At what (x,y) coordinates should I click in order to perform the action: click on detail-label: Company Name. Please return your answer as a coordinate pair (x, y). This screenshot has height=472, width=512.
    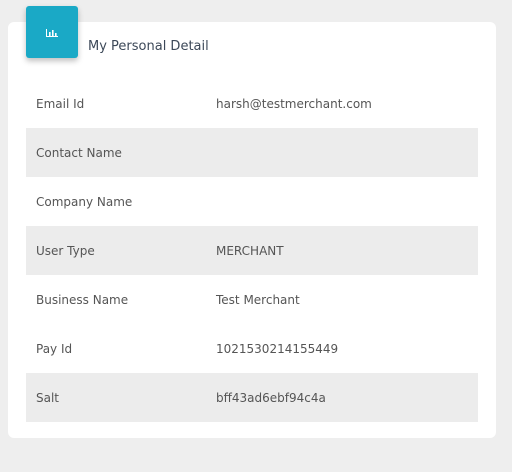
    Looking at the image, I should click on (84, 201).